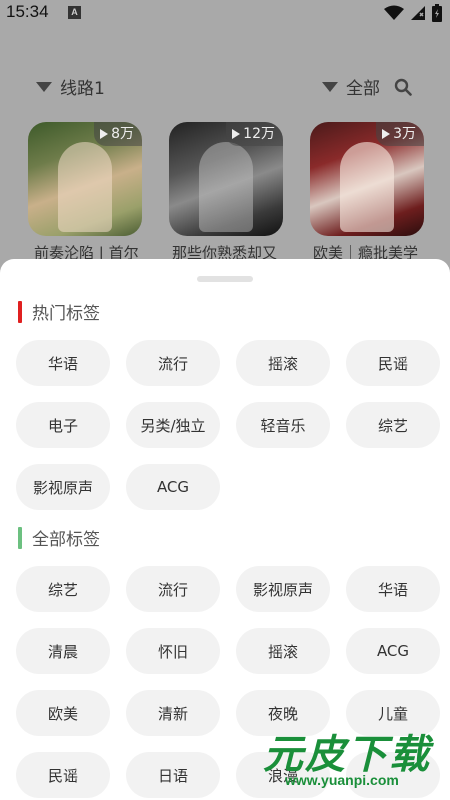 Image resolution: width=450 pixels, height=800 pixels. I want to click on route-selector: 线路1, so click(70, 86).